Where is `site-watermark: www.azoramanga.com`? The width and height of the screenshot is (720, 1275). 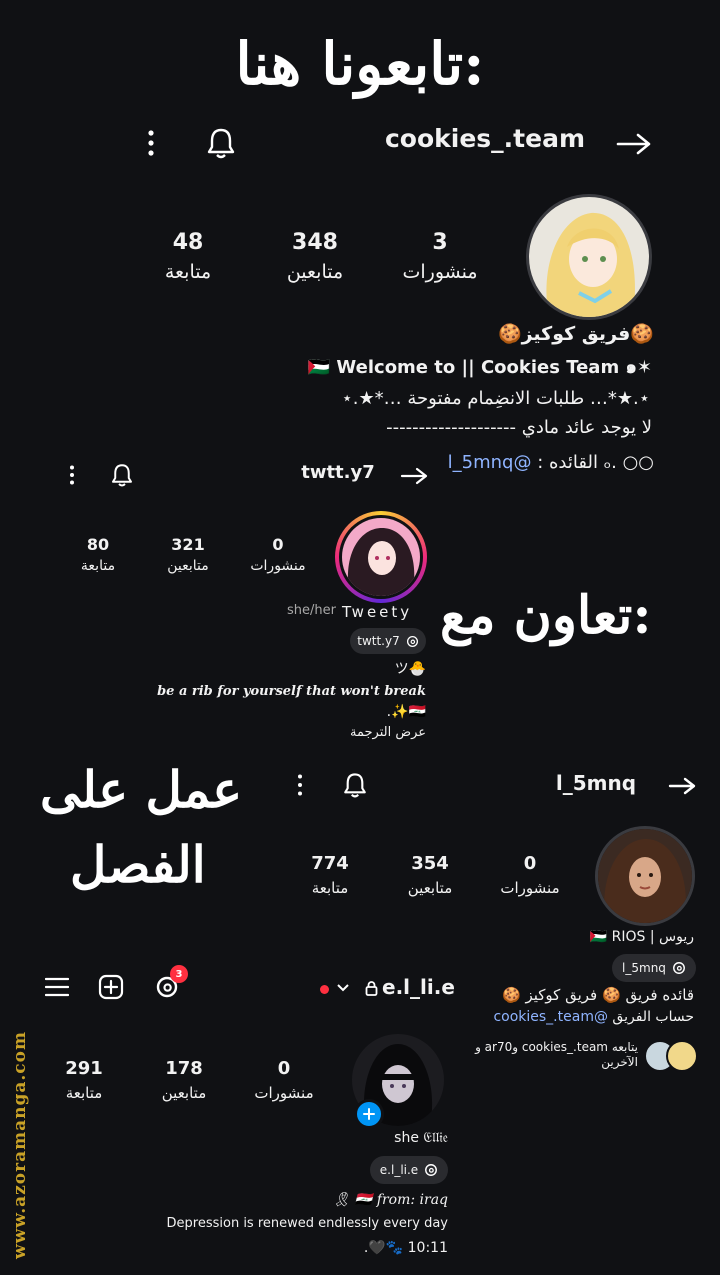 site-watermark: www.azoramanga.com is located at coordinates (20, 1145).